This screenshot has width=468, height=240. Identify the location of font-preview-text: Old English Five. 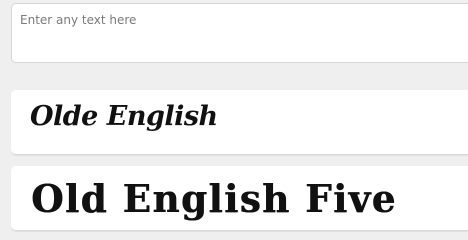
(214, 198).